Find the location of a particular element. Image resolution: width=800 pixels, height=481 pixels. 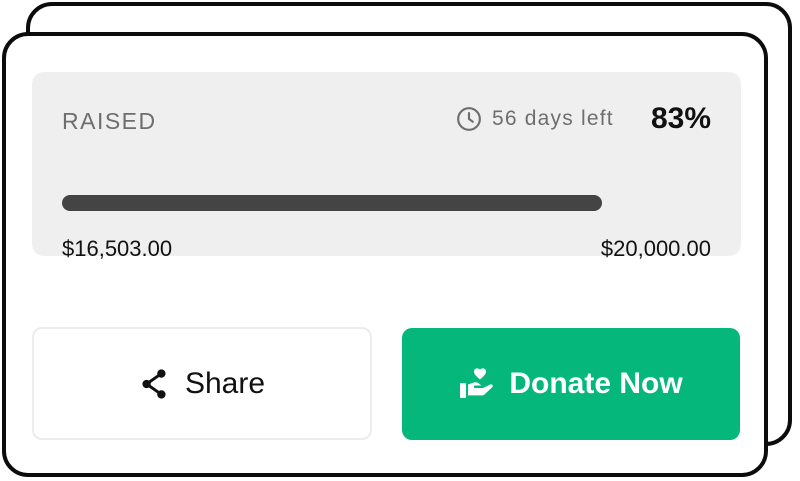

raised-amount: $16,503.00 is located at coordinates (117, 248).